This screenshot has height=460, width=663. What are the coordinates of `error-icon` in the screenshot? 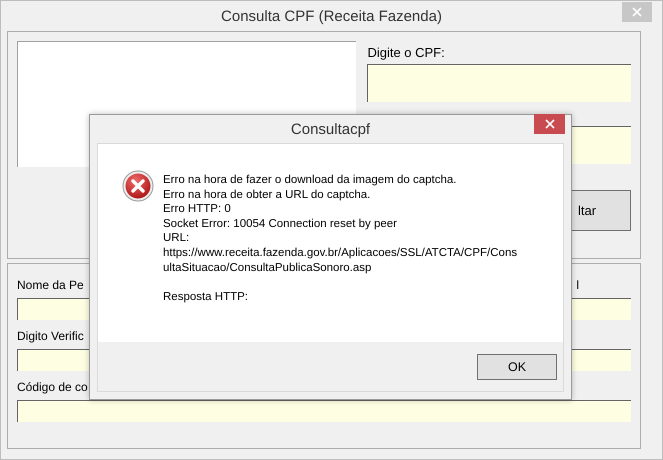 It's located at (138, 186).